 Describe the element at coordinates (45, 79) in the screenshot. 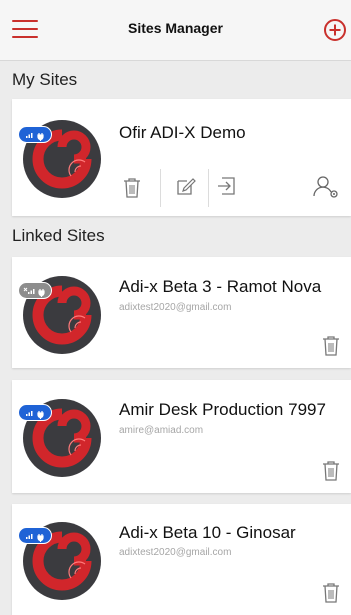

I see `section-title-my-sites: My Sites` at that location.